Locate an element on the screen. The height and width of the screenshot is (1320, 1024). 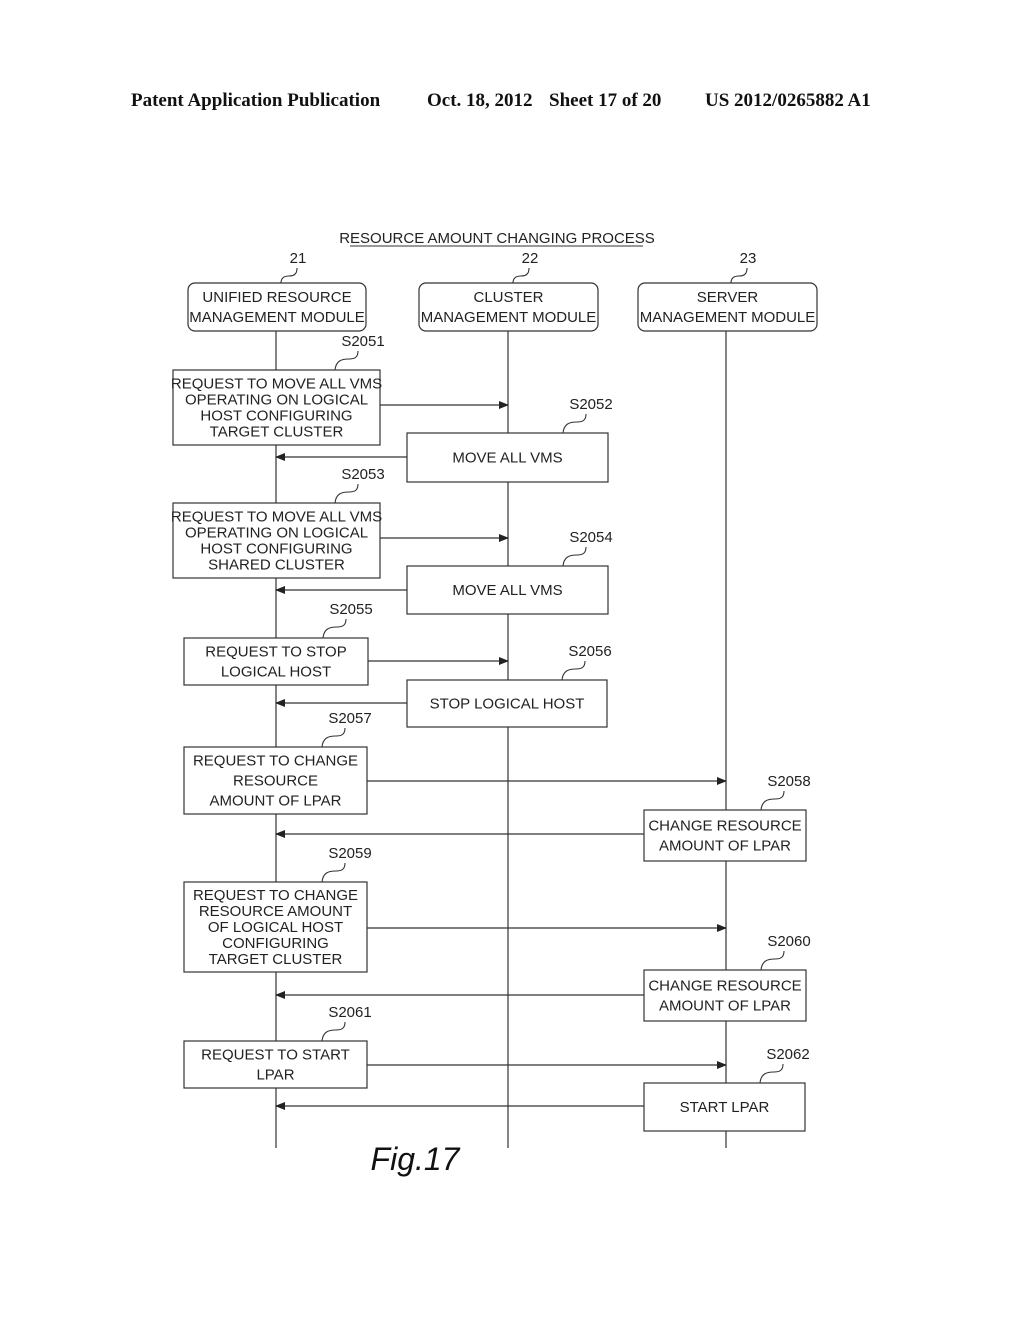
module-ref-number: 22 is located at coordinates (530, 258).